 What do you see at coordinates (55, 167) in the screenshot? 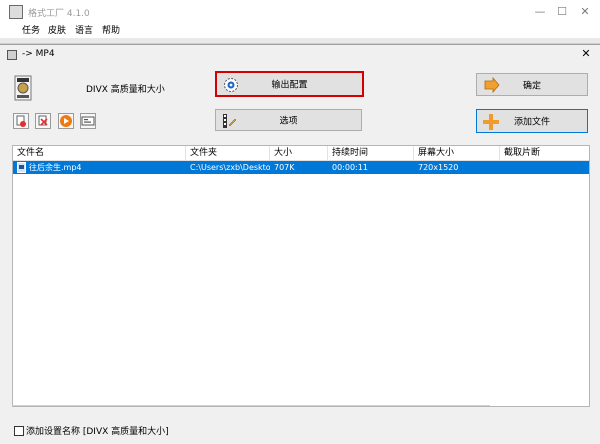
I see `cell-filename: 往后余生.mp4` at bounding box center [55, 167].